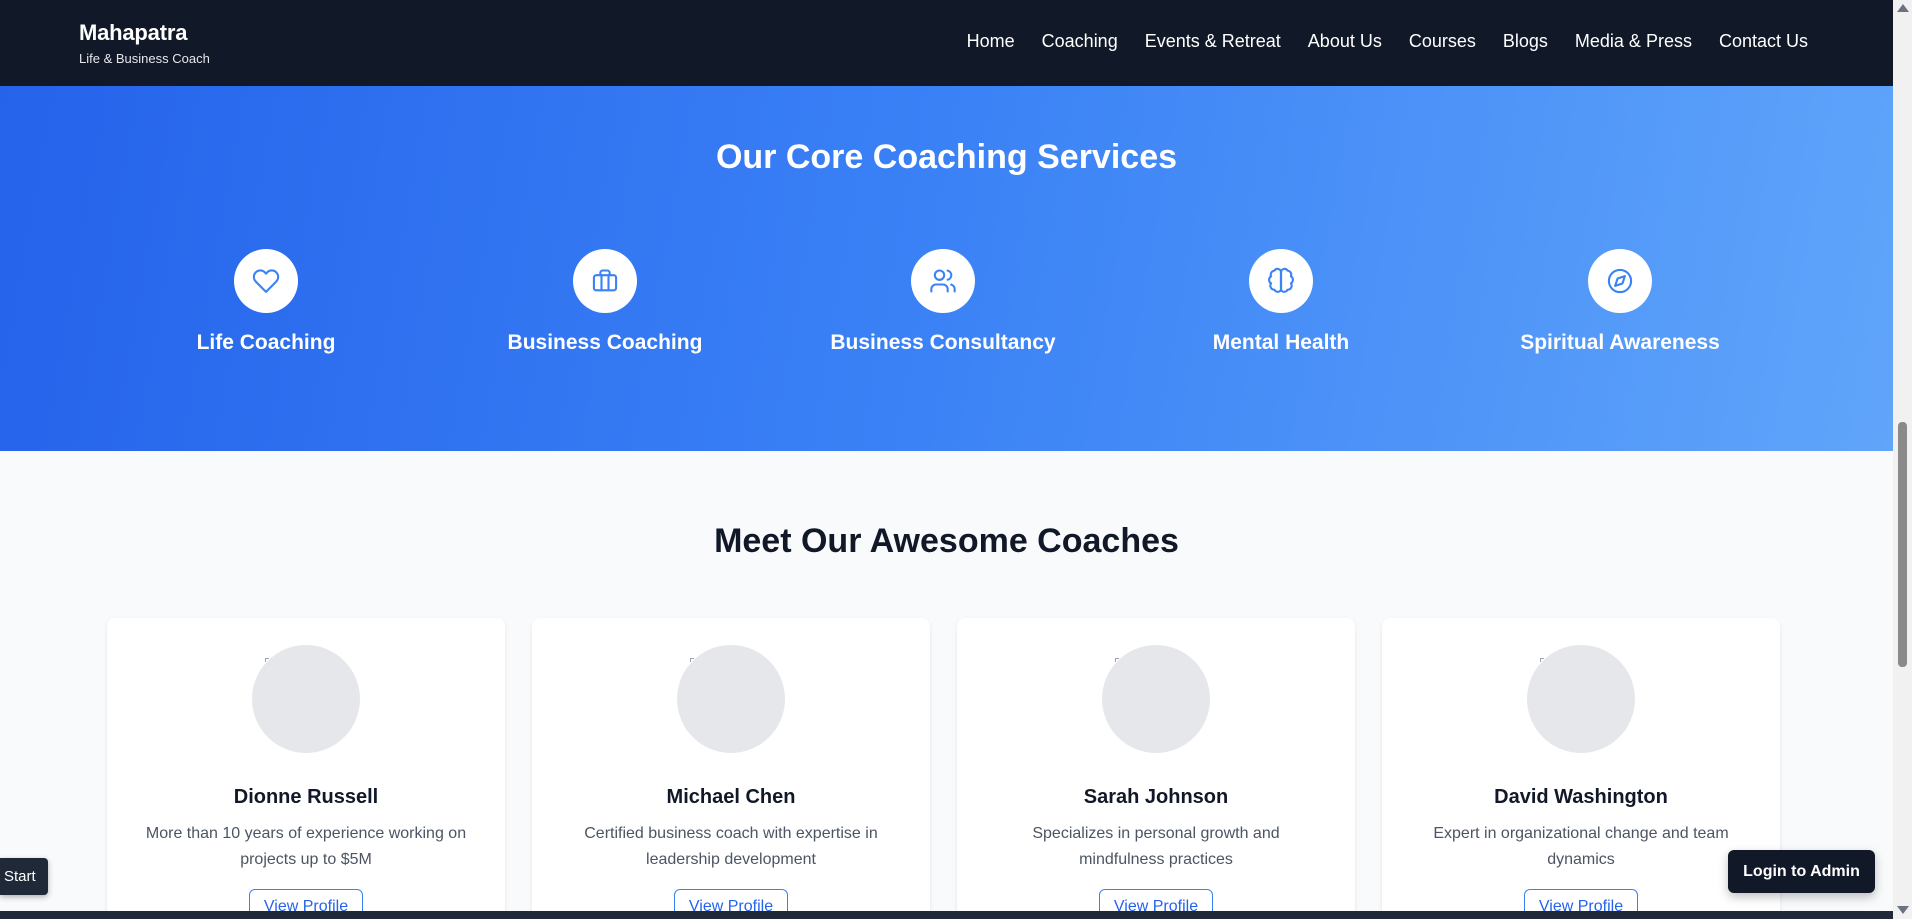  What do you see at coordinates (24, 876) in the screenshot?
I see `start-button: Start` at bounding box center [24, 876].